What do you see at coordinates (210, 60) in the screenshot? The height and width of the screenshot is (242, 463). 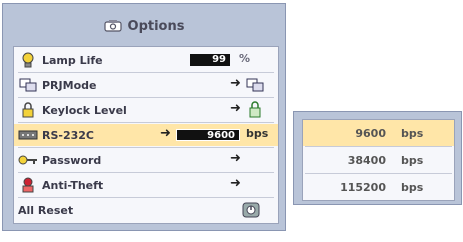 I see `lamp-life-value: 99` at bounding box center [210, 60].